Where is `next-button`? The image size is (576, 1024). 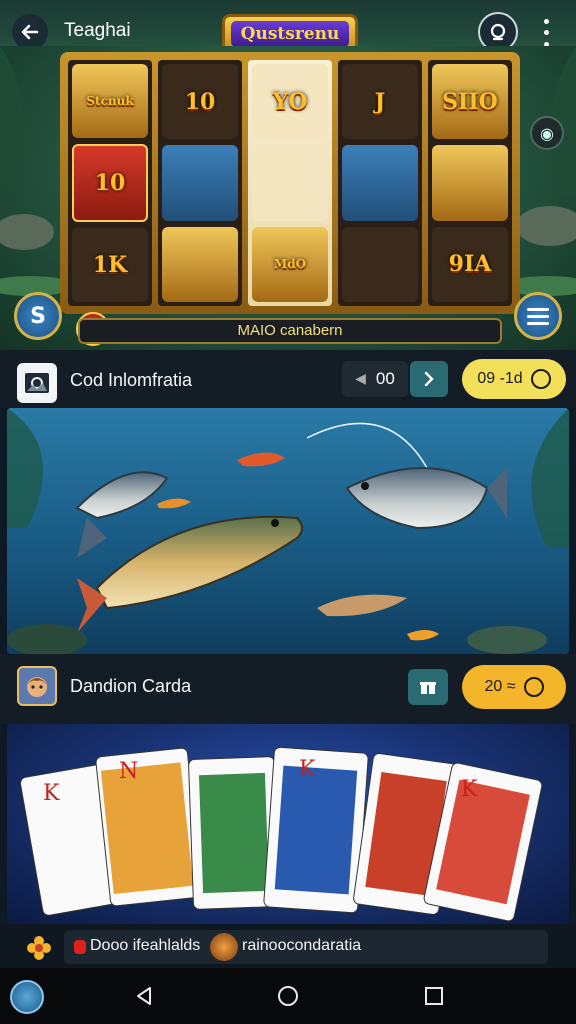
next-button is located at coordinates (429, 379).